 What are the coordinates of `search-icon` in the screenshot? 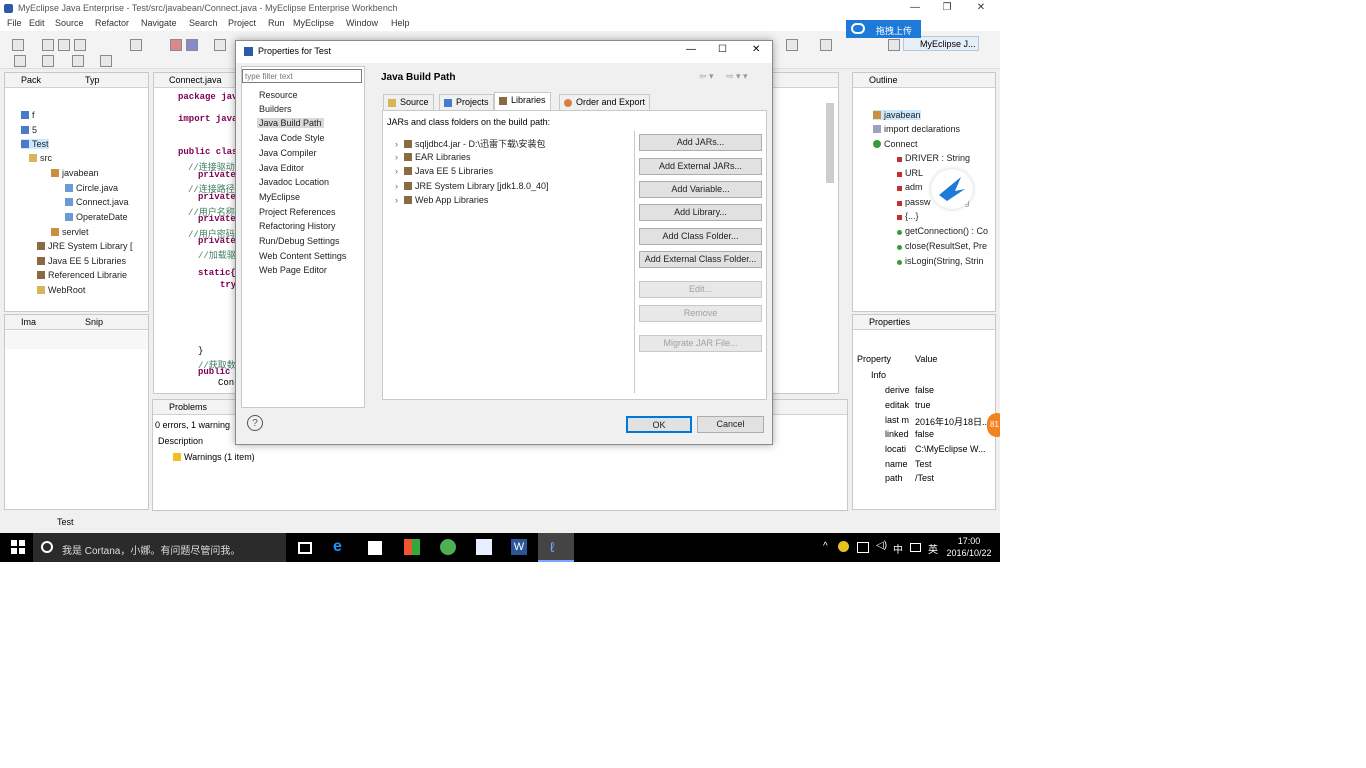 It's located at (48, 61).